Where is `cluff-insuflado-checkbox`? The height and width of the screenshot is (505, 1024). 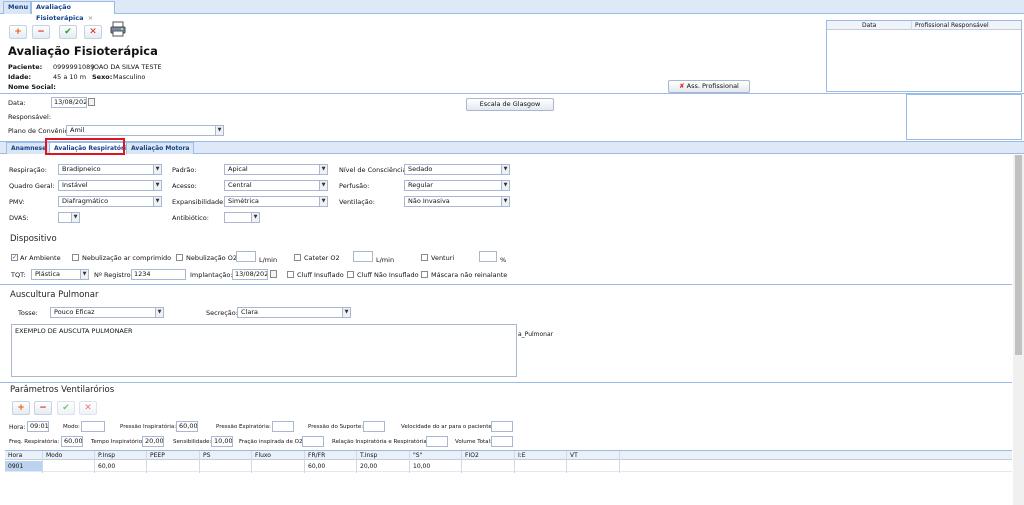 cluff-insuflado-checkbox is located at coordinates (290, 274).